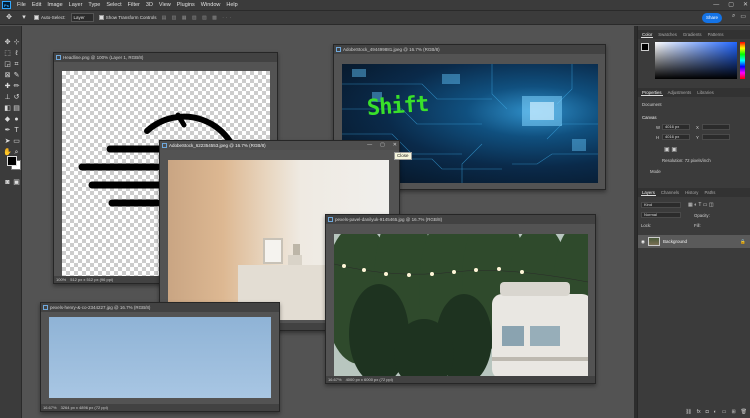 The image size is (750, 418). I want to click on hue-slider, so click(742, 60).